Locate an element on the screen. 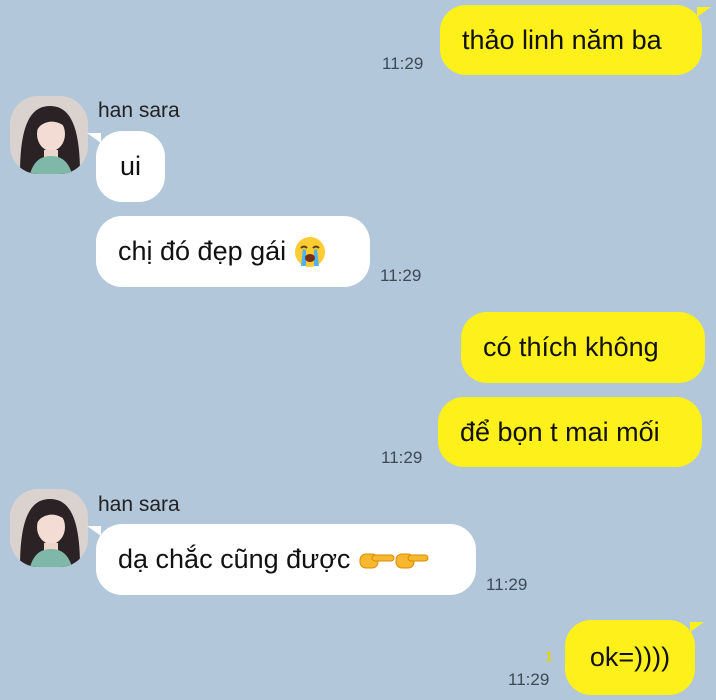 This screenshot has height=700, width=716. unread-count: 1 is located at coordinates (549, 656).